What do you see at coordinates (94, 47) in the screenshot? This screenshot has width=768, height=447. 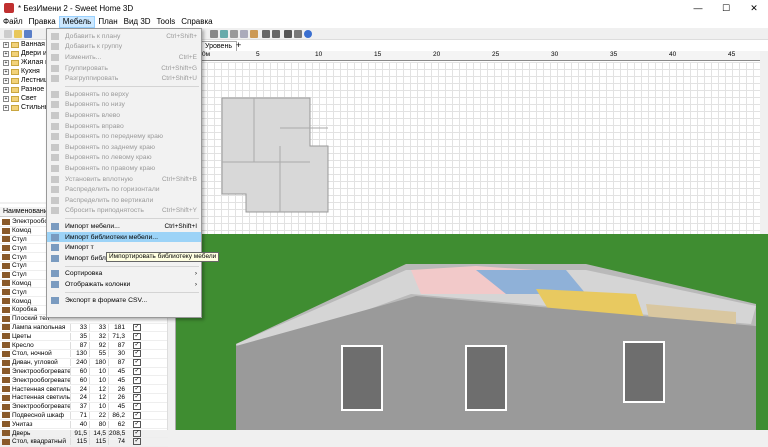 I see `menu-item-label: Добавить к группу` at bounding box center [94, 47].